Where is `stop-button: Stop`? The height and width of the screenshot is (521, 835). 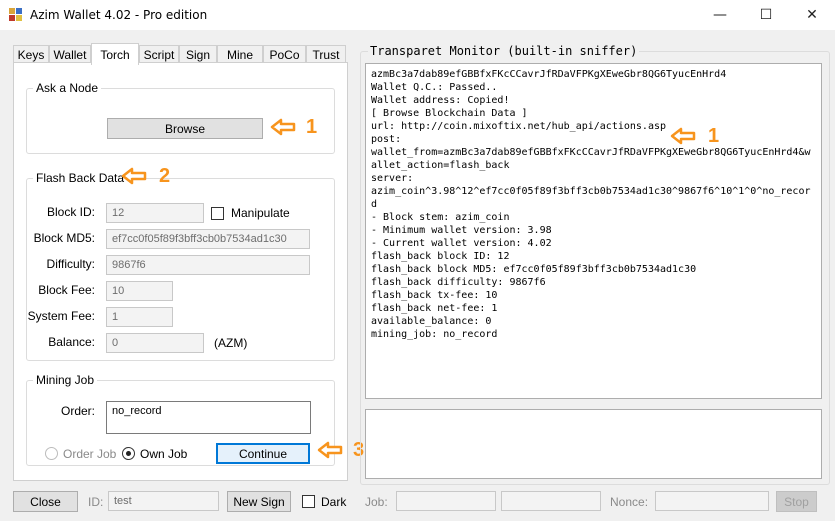
stop-button: Stop is located at coordinates (796, 501).